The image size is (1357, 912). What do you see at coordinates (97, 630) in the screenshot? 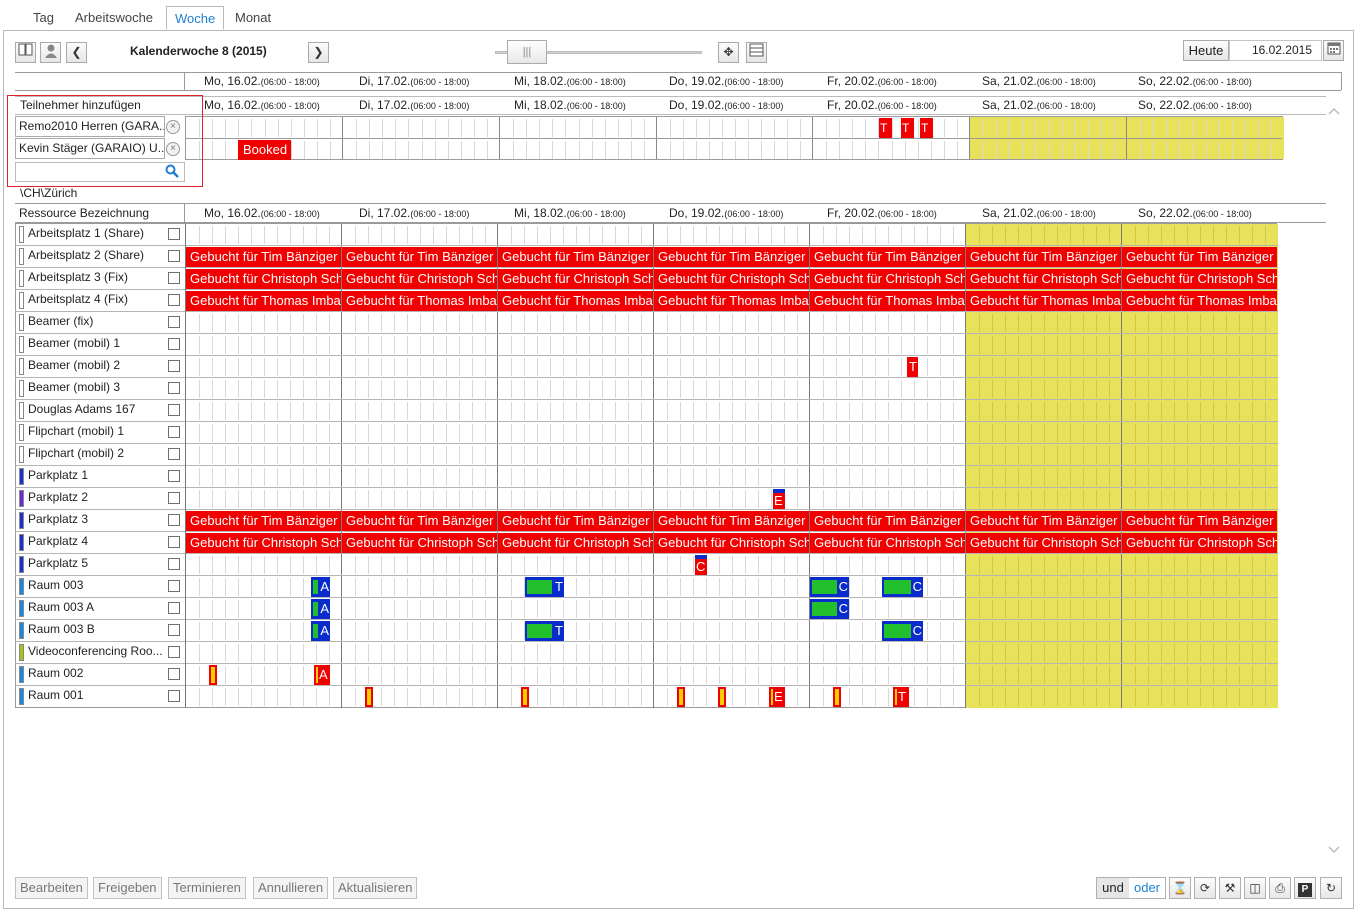
I see `resource-label: Raum 003 B` at bounding box center [97, 630].